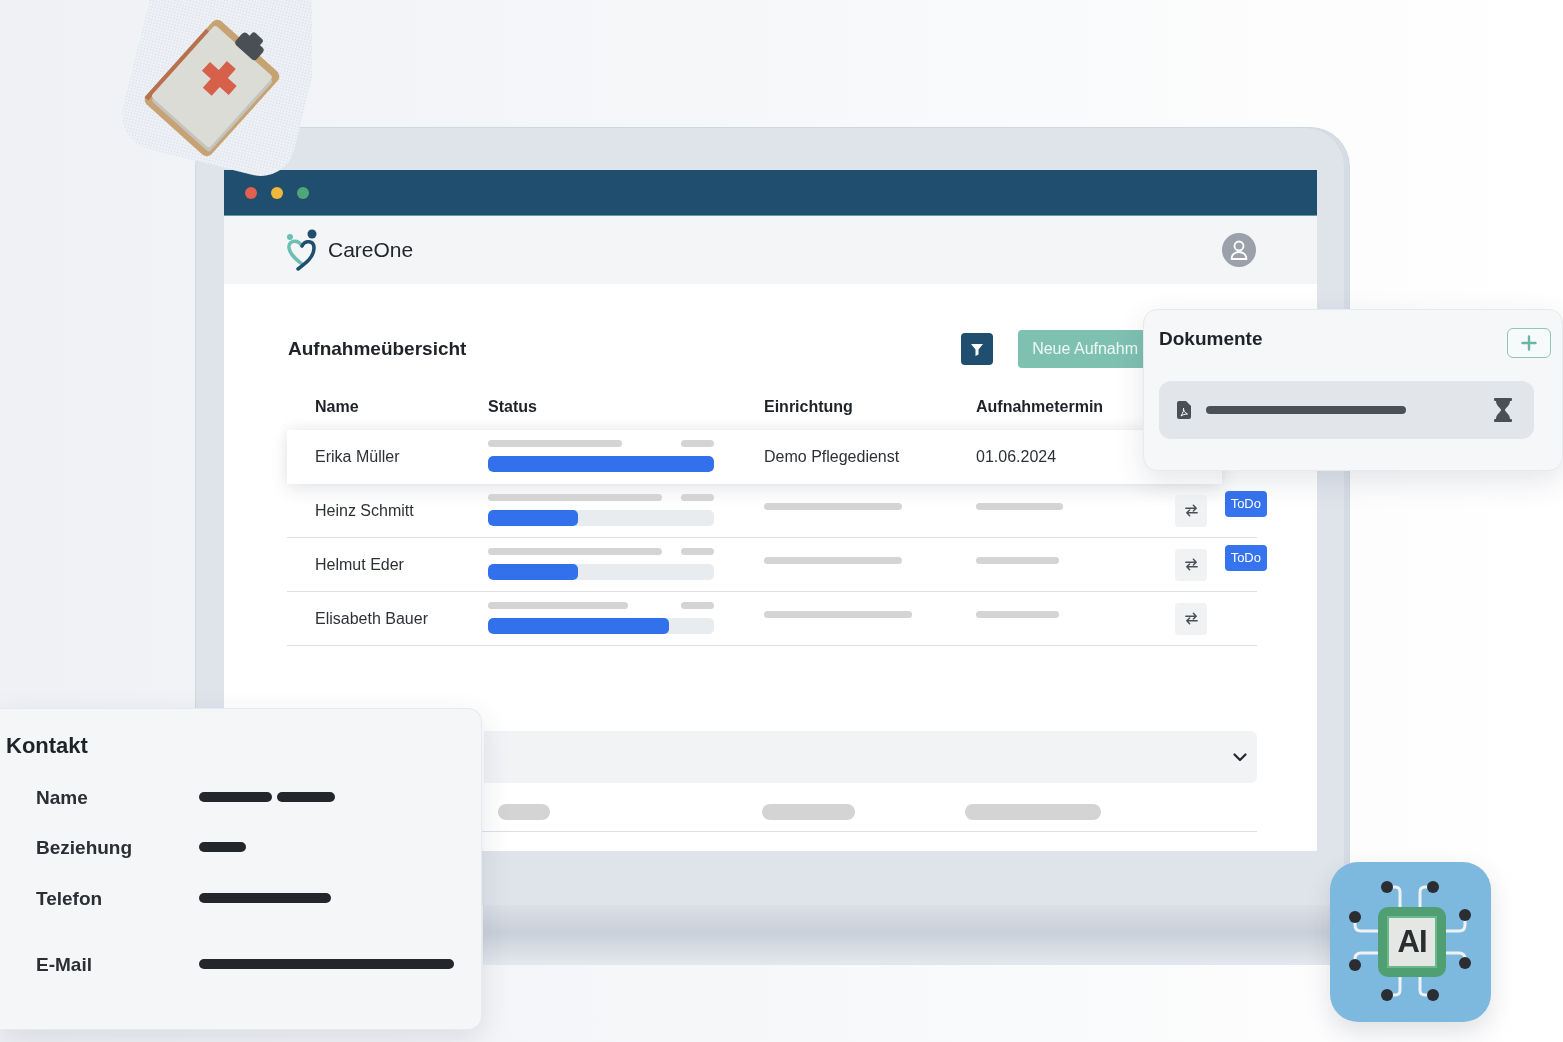 Image resolution: width=1563 pixels, height=1042 pixels. Describe the element at coordinates (1239, 250) in the screenshot. I see `user-icon` at that location.